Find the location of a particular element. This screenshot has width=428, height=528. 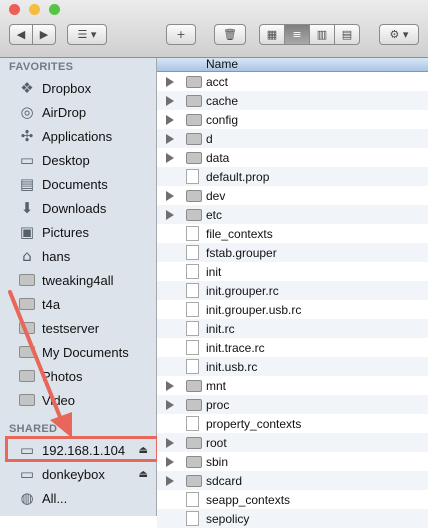

view-coverflow-button: ▤ is located at coordinates (347, 34).